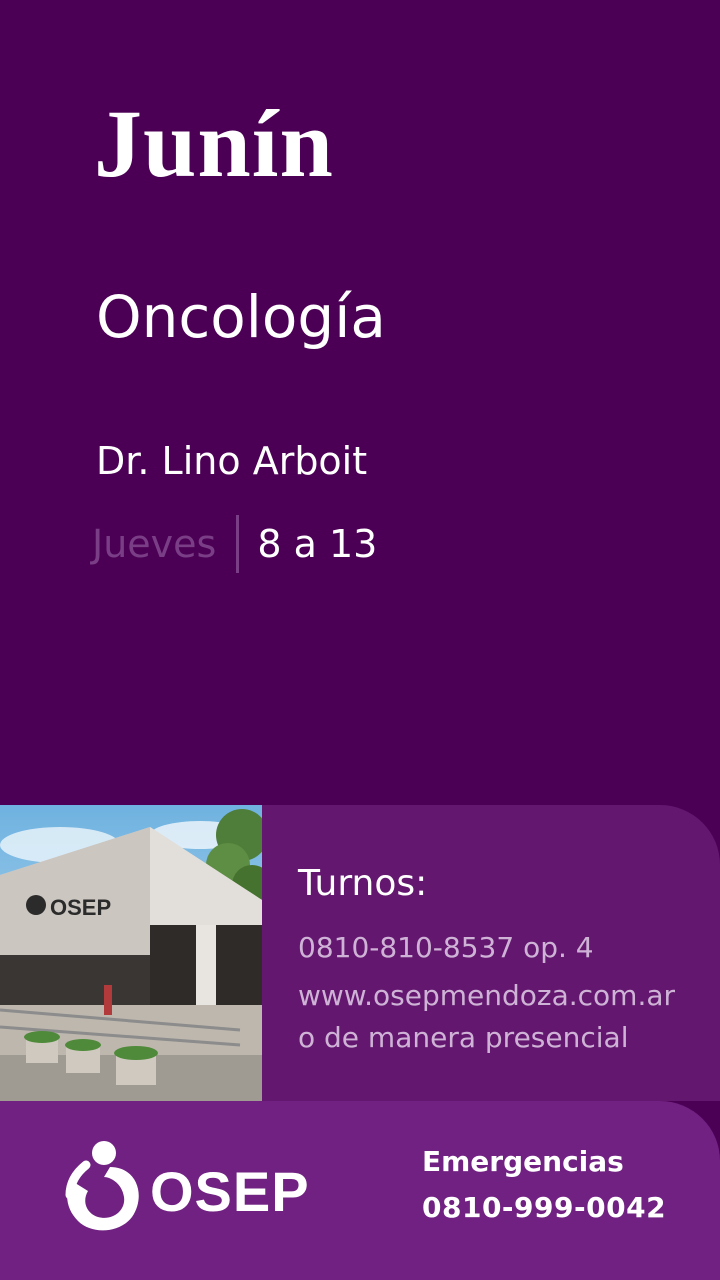 The width and height of the screenshot is (720, 1280). Describe the element at coordinates (446, 947) in the screenshot. I see `turnos-phone: 0810-810-8537 op. 4` at that location.